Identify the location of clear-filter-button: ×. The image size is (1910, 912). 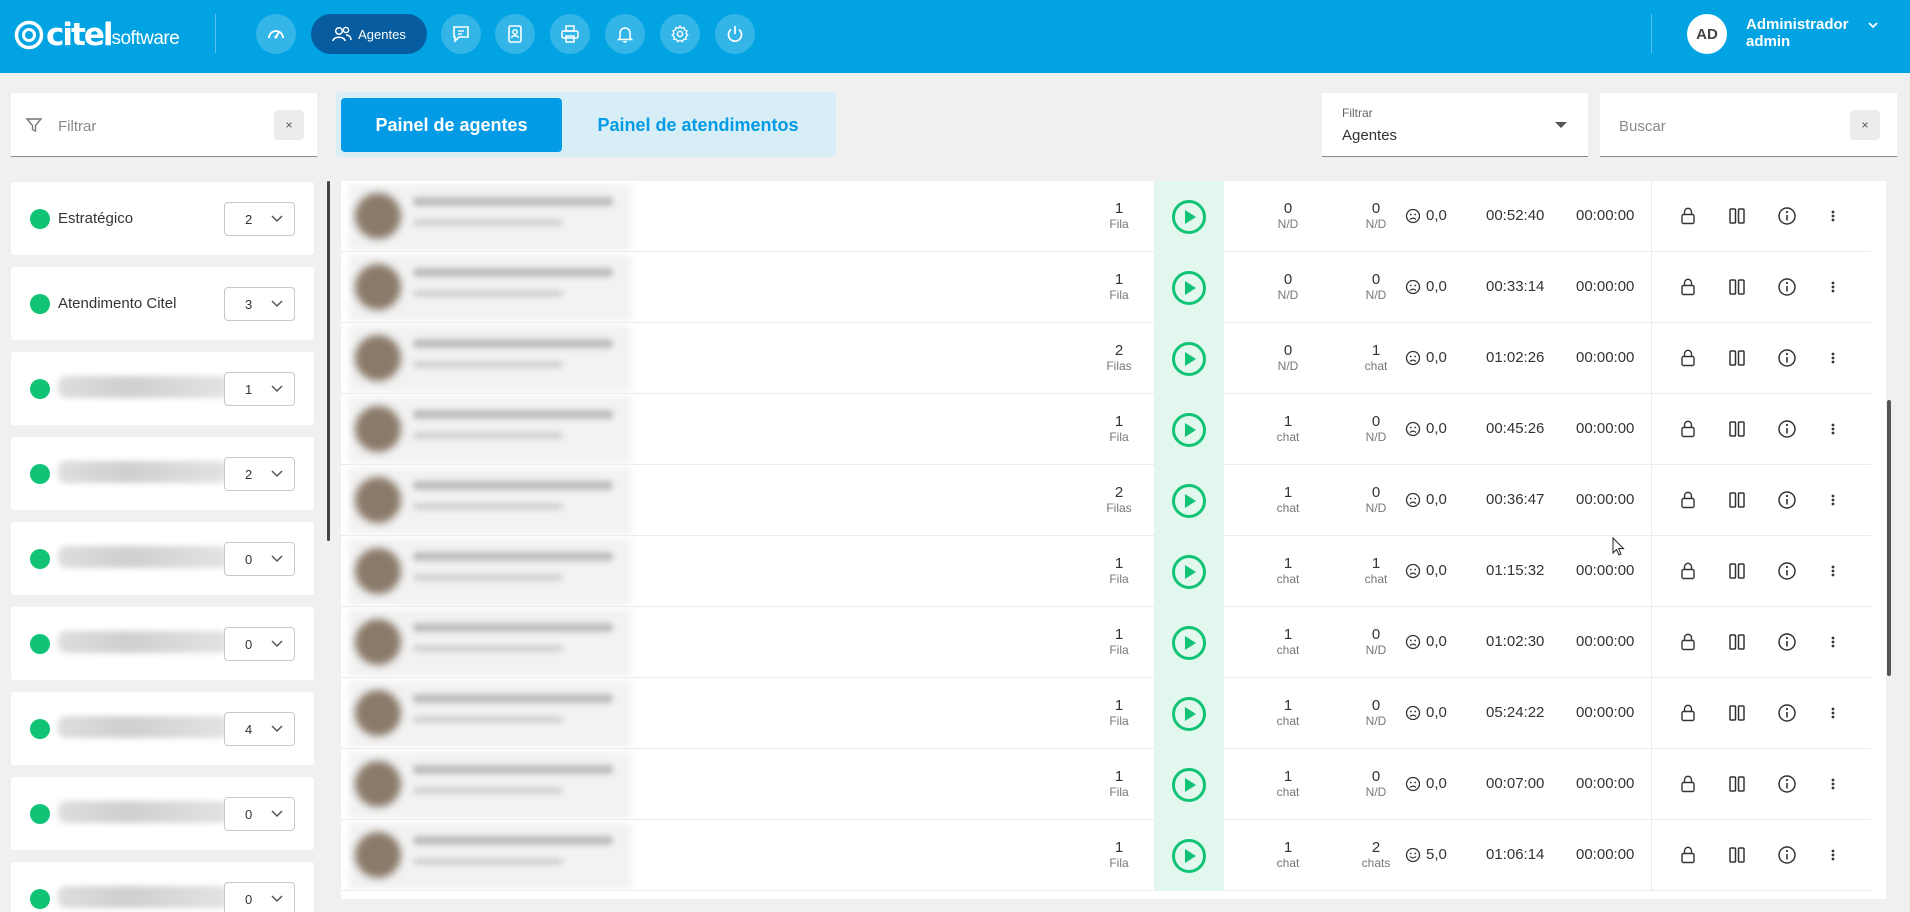
(289, 125).